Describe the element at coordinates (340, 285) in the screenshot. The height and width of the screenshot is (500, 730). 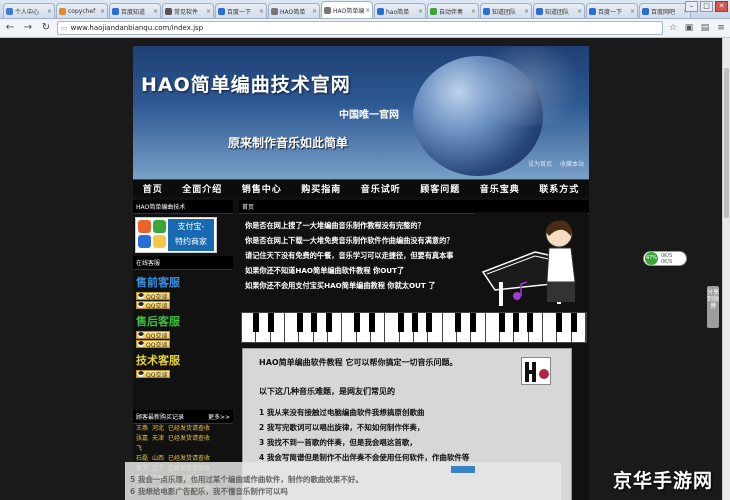
I see `intro-line: 如果你还不会用支付宝买HAO简单编曲教程 你就太OUT 了` at that location.